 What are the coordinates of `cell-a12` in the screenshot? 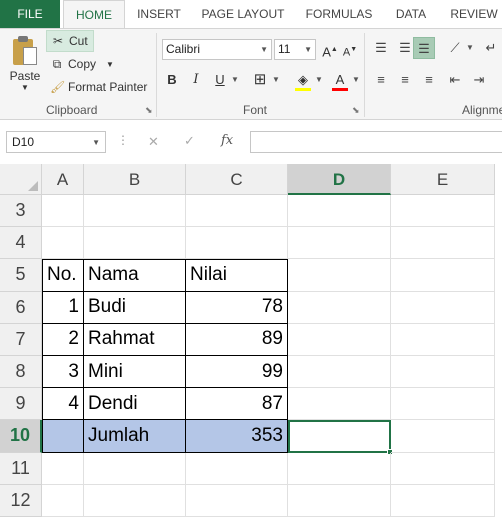 It's located at (63, 500).